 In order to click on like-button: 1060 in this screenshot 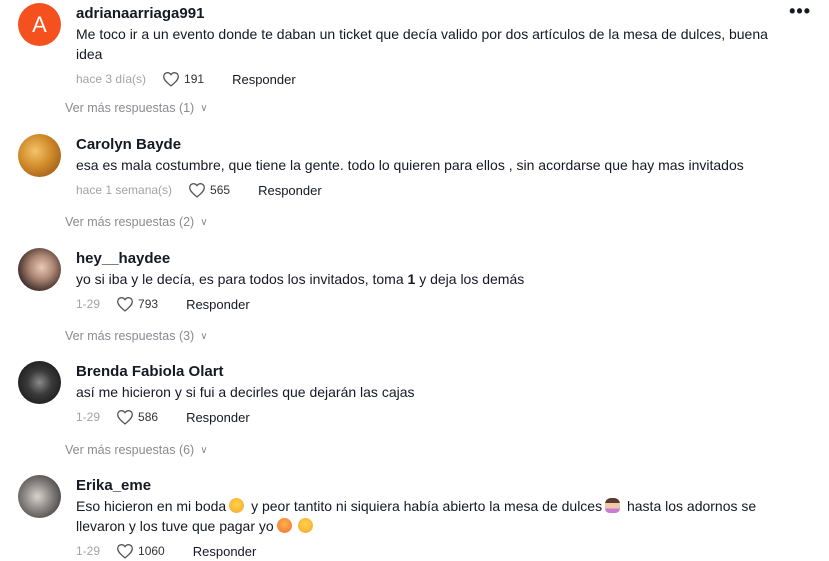, I will do `click(140, 551)`.